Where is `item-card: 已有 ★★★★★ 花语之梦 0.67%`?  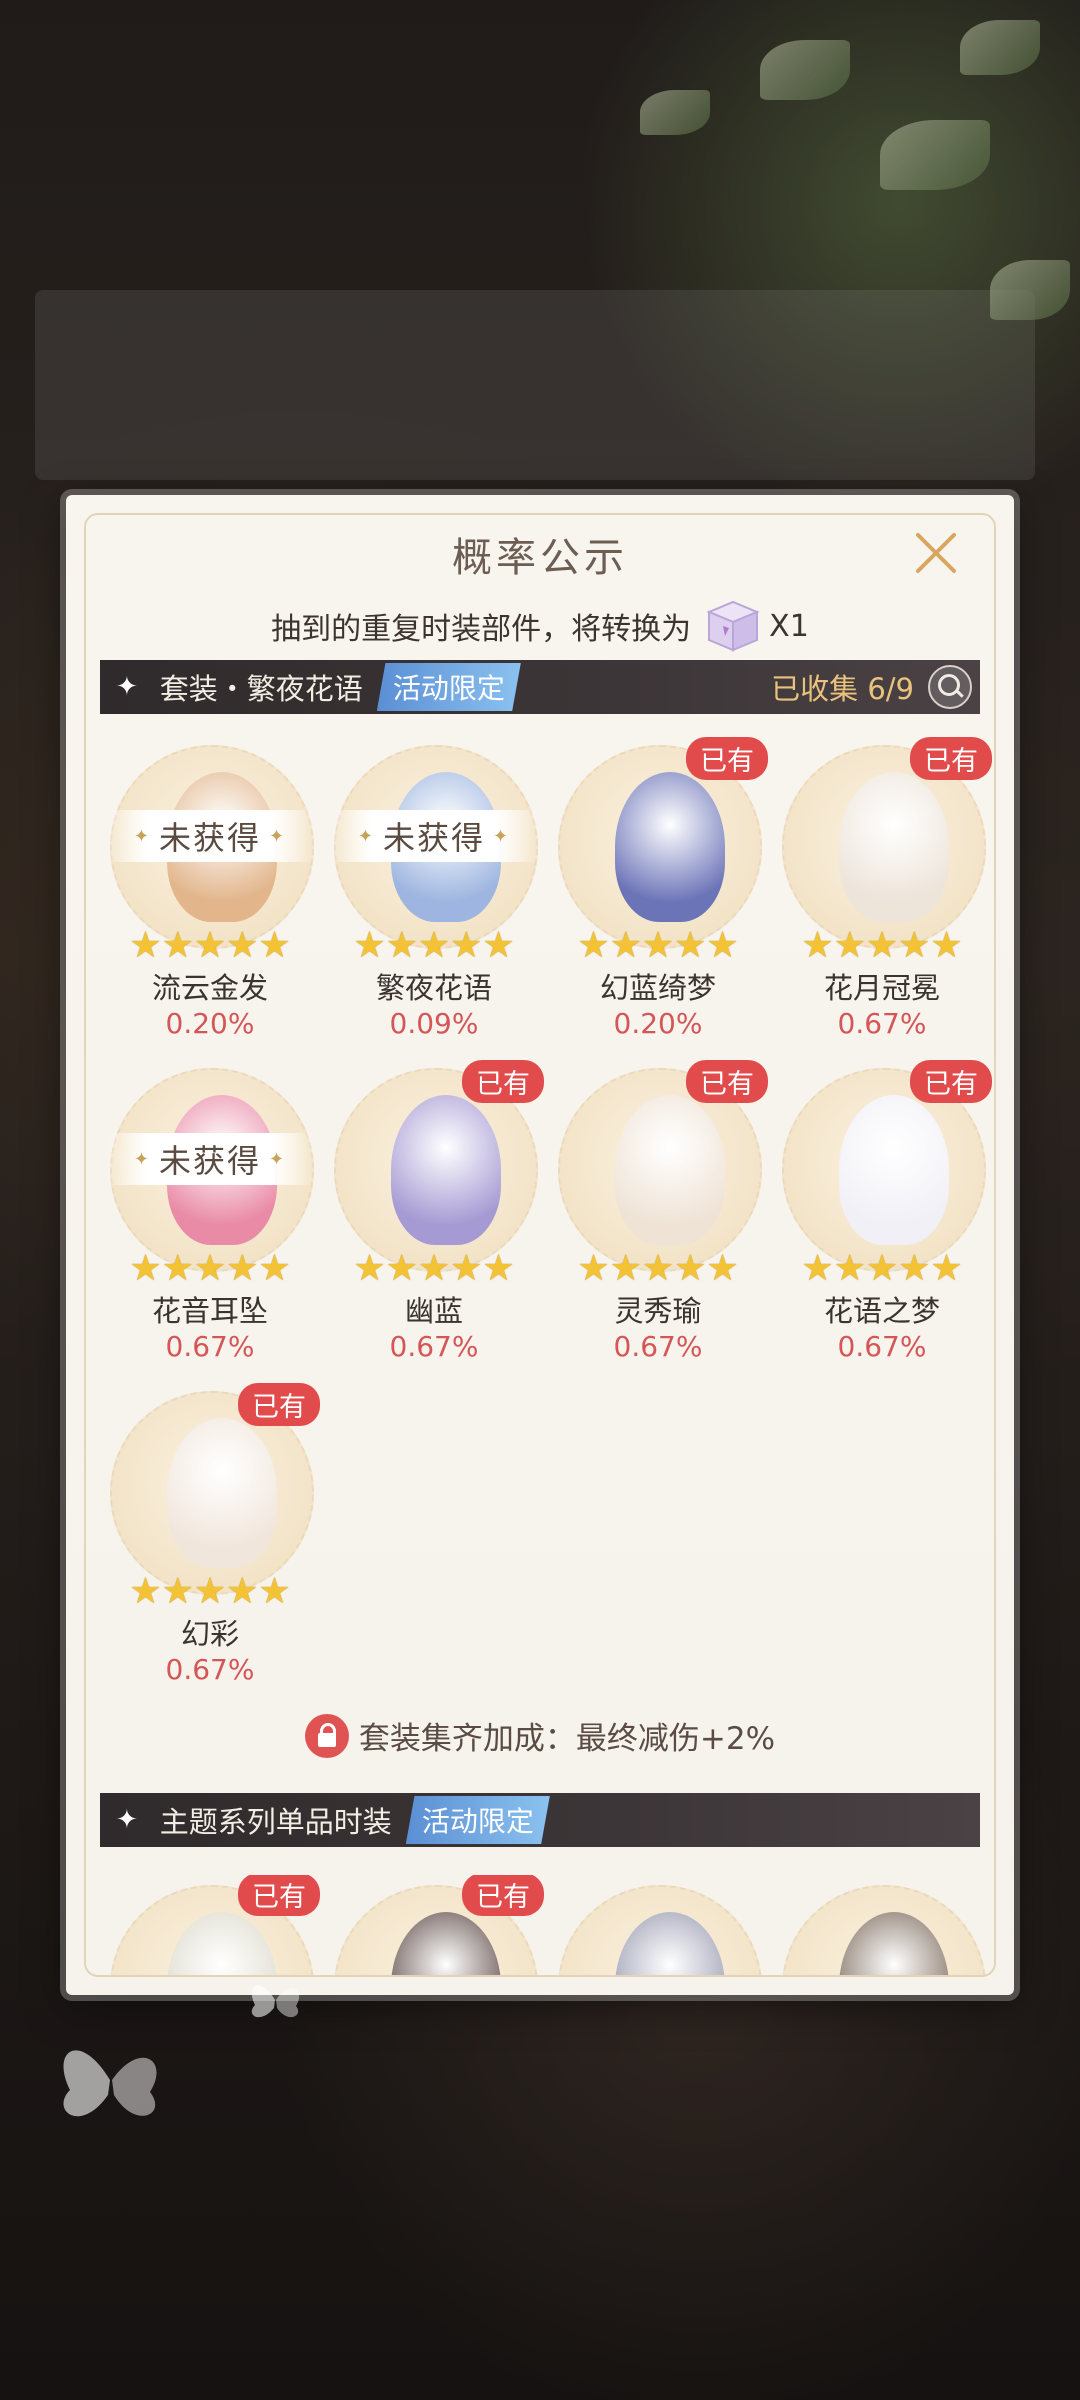
item-card: 已有 ★★★★★ 花语之梦 0.67% is located at coordinates (882, 1219).